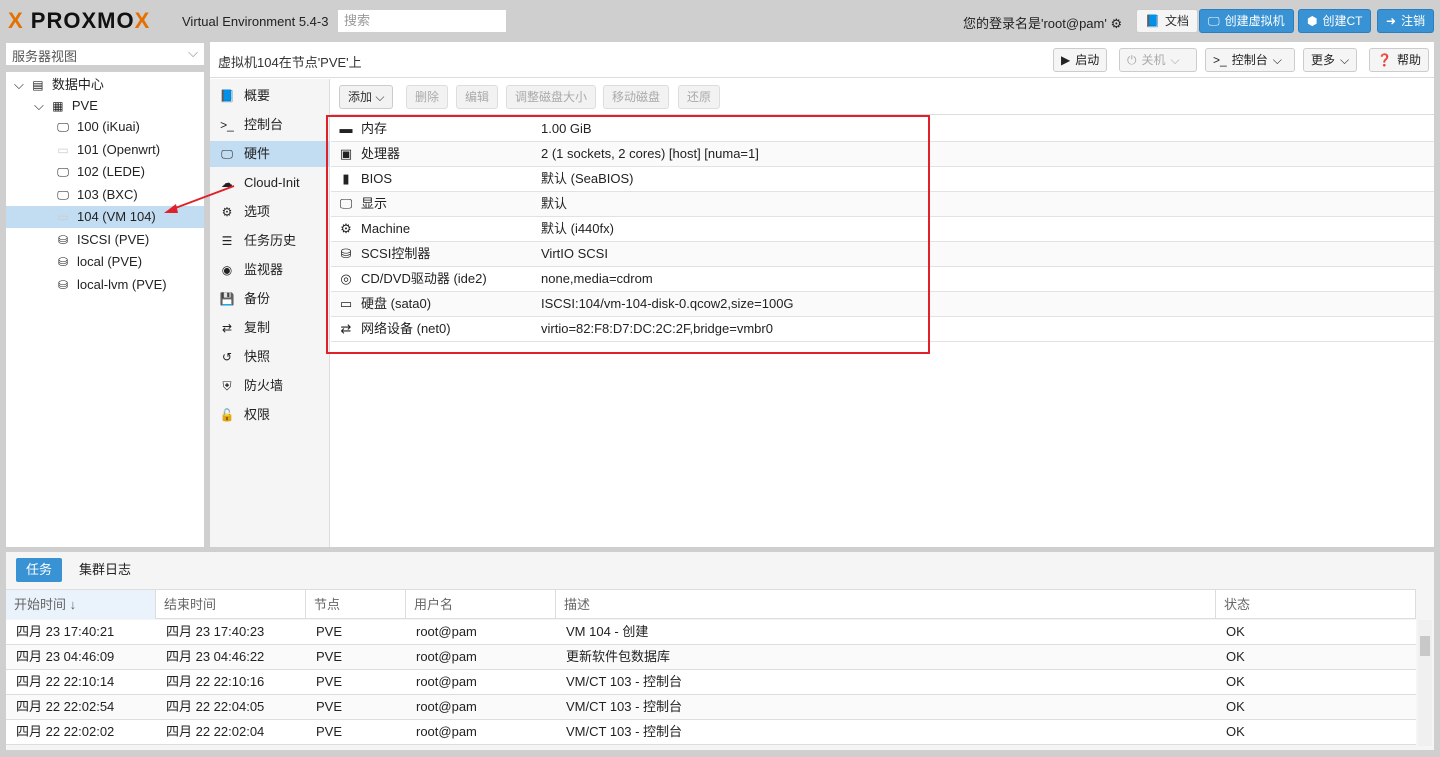  What do you see at coordinates (1153, 60) in the screenshot?
I see `shutdown-label: 关机` at bounding box center [1153, 60].